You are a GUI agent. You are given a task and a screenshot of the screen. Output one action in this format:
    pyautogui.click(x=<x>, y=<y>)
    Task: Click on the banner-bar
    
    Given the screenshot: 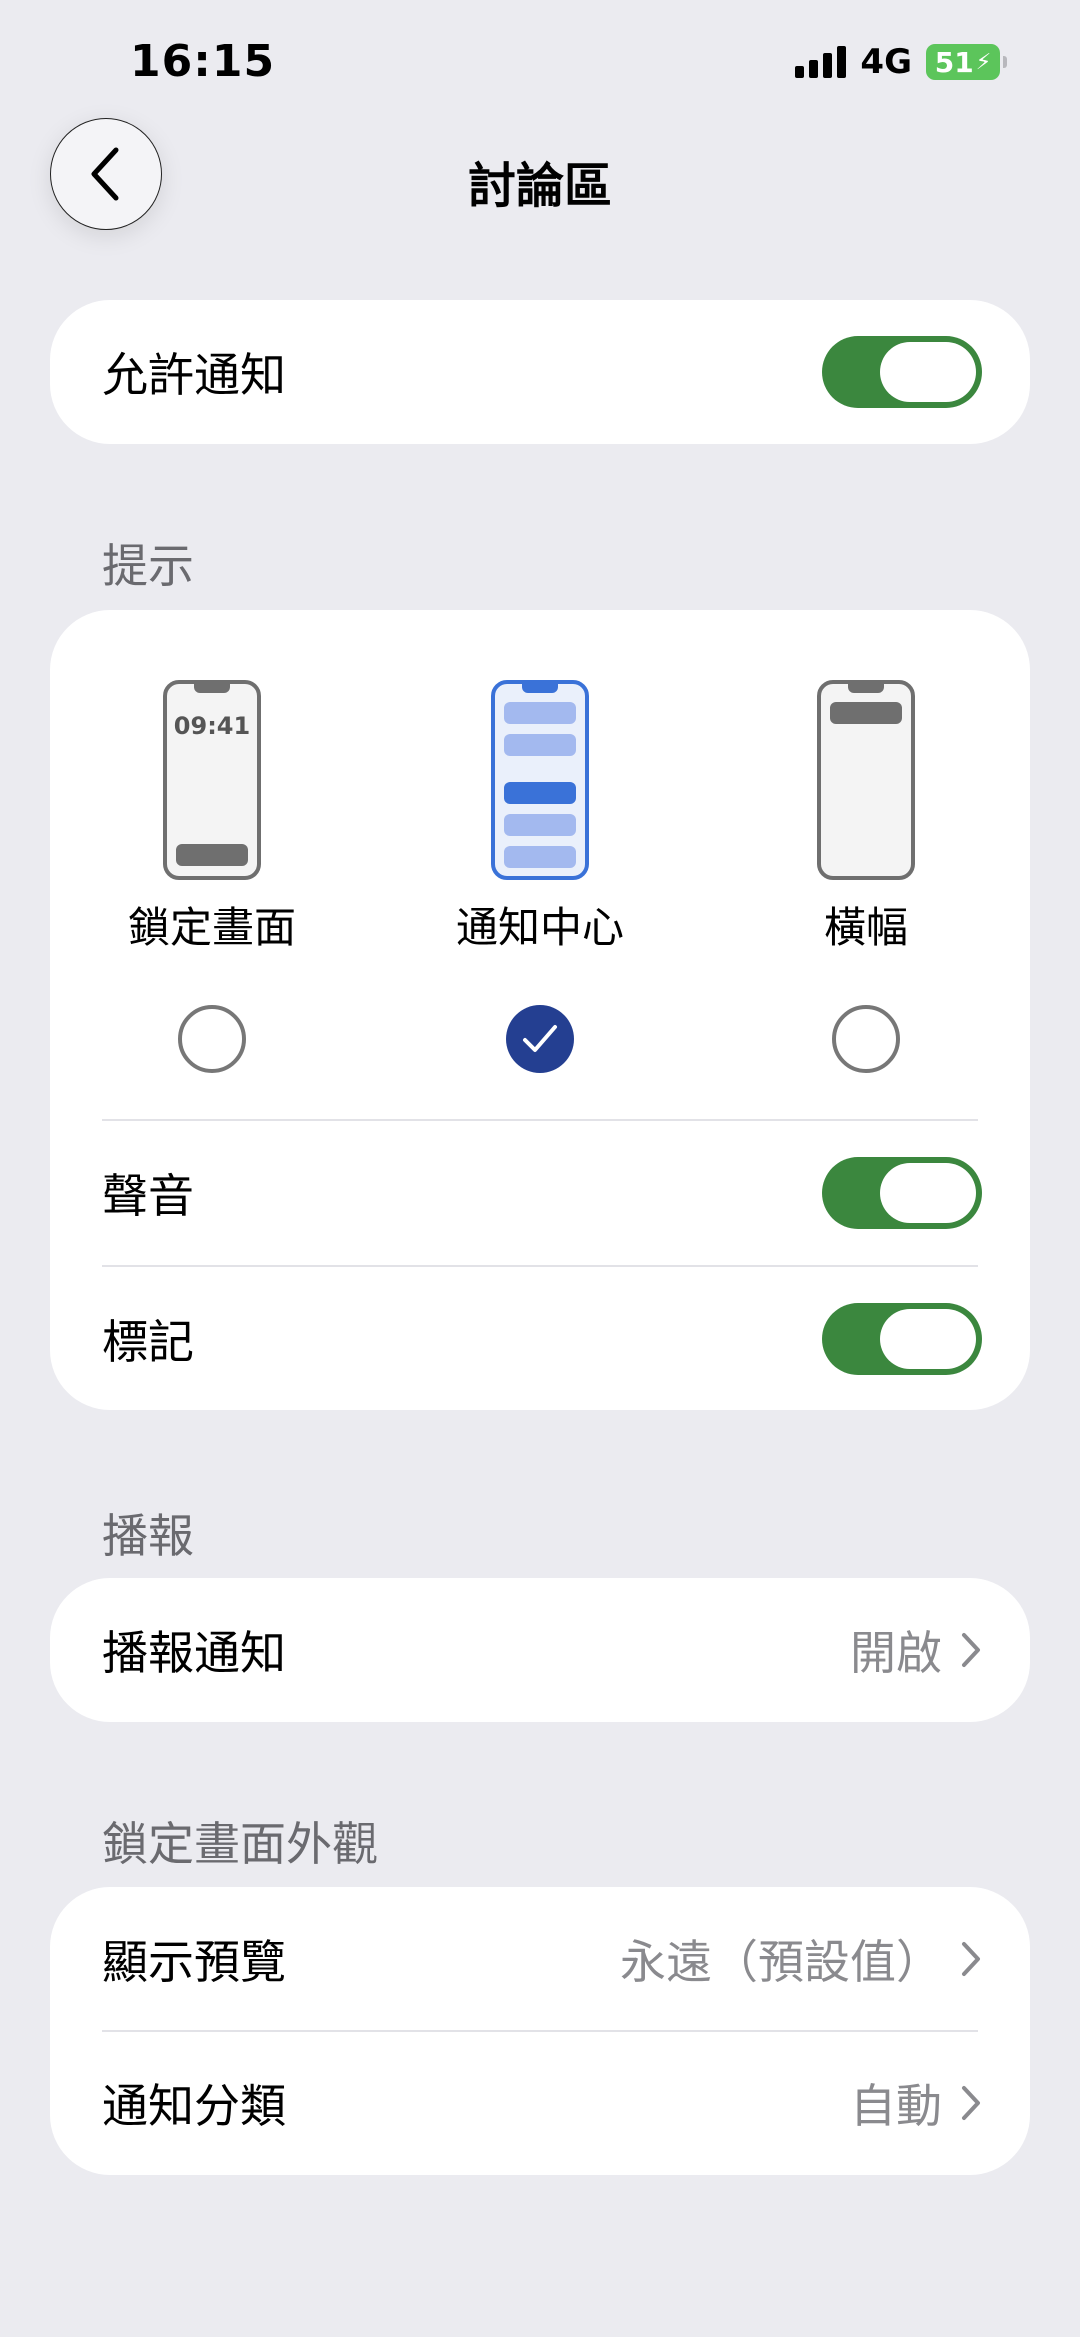 What is the action you would take?
    pyautogui.click(x=866, y=713)
    